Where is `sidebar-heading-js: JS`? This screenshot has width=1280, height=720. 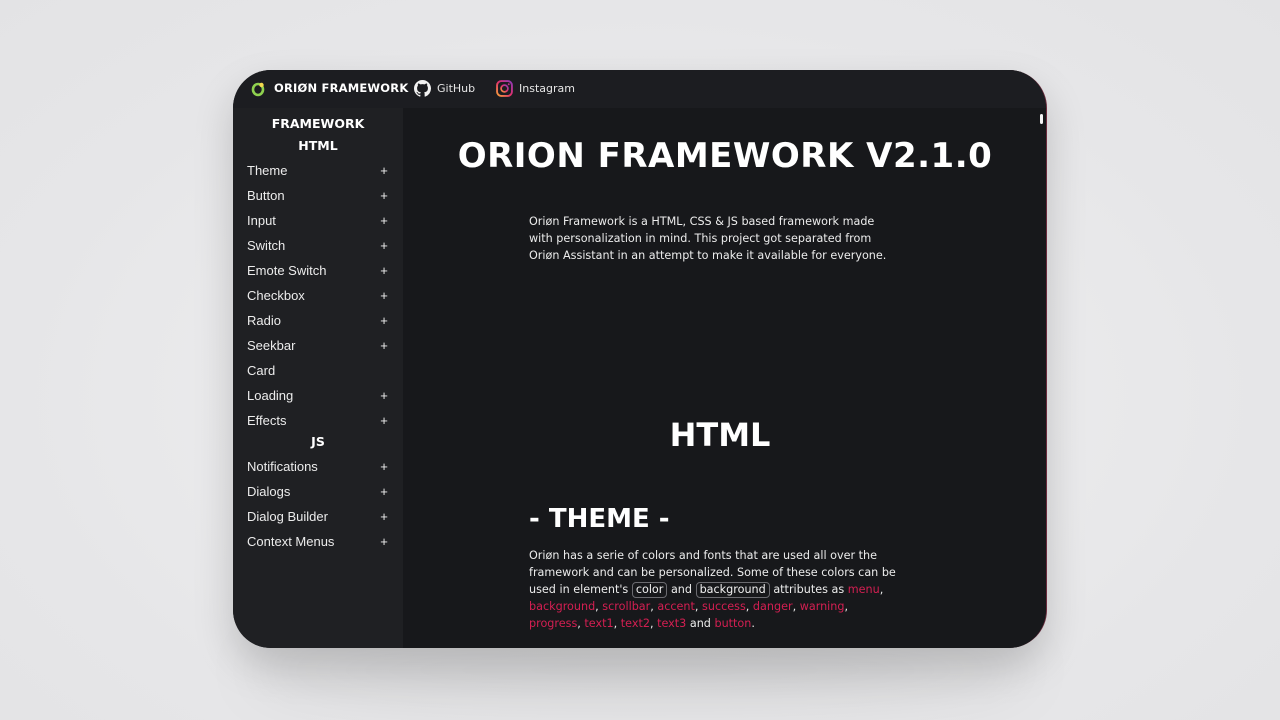
sidebar-heading-js: JS is located at coordinates (318, 441).